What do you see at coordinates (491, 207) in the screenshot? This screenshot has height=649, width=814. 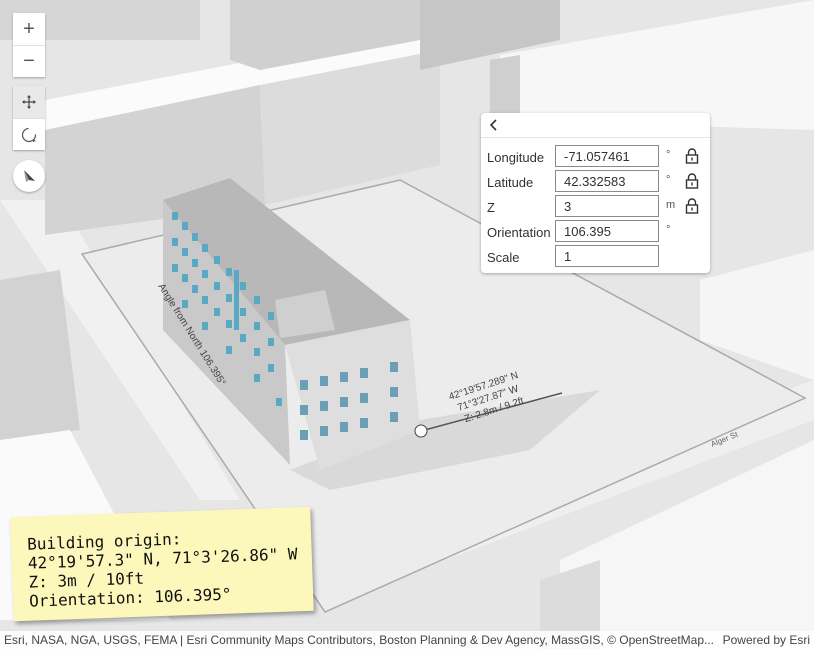 I see `z-label: Z` at bounding box center [491, 207].